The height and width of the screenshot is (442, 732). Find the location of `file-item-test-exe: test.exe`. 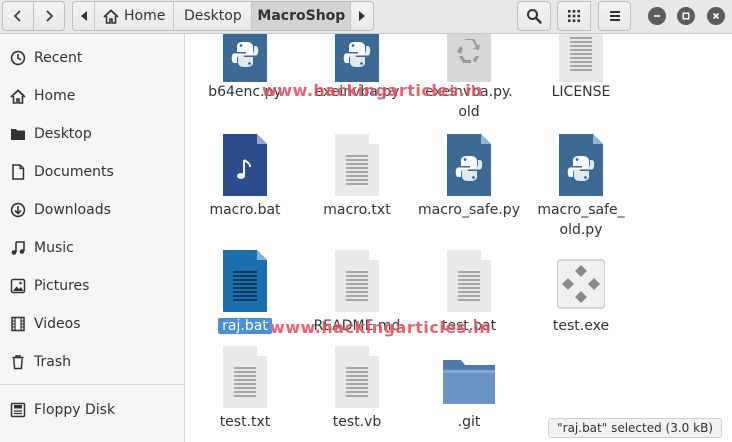

file-item-test-exe: test.exe is located at coordinates (581, 293).